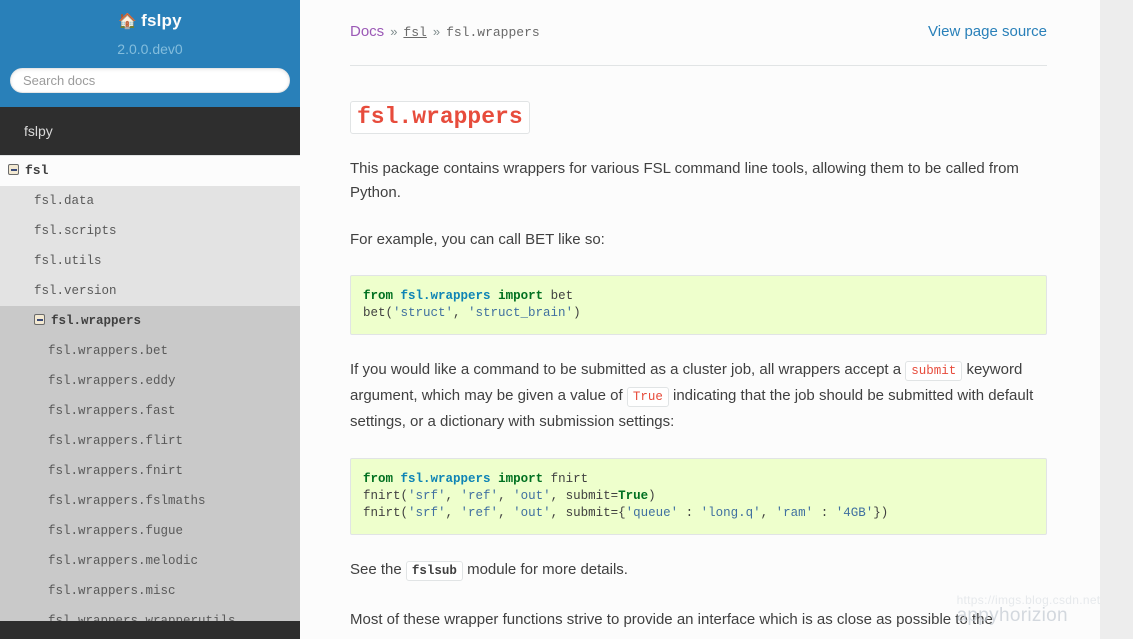 The height and width of the screenshot is (639, 1133). What do you see at coordinates (934, 371) in the screenshot?
I see `inline-code-submit: submit` at bounding box center [934, 371].